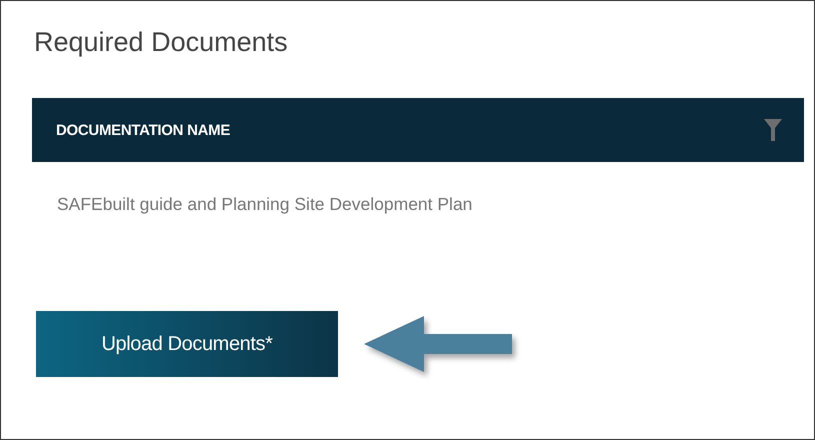  Describe the element at coordinates (438, 344) in the screenshot. I see `arrow-icon` at that location.